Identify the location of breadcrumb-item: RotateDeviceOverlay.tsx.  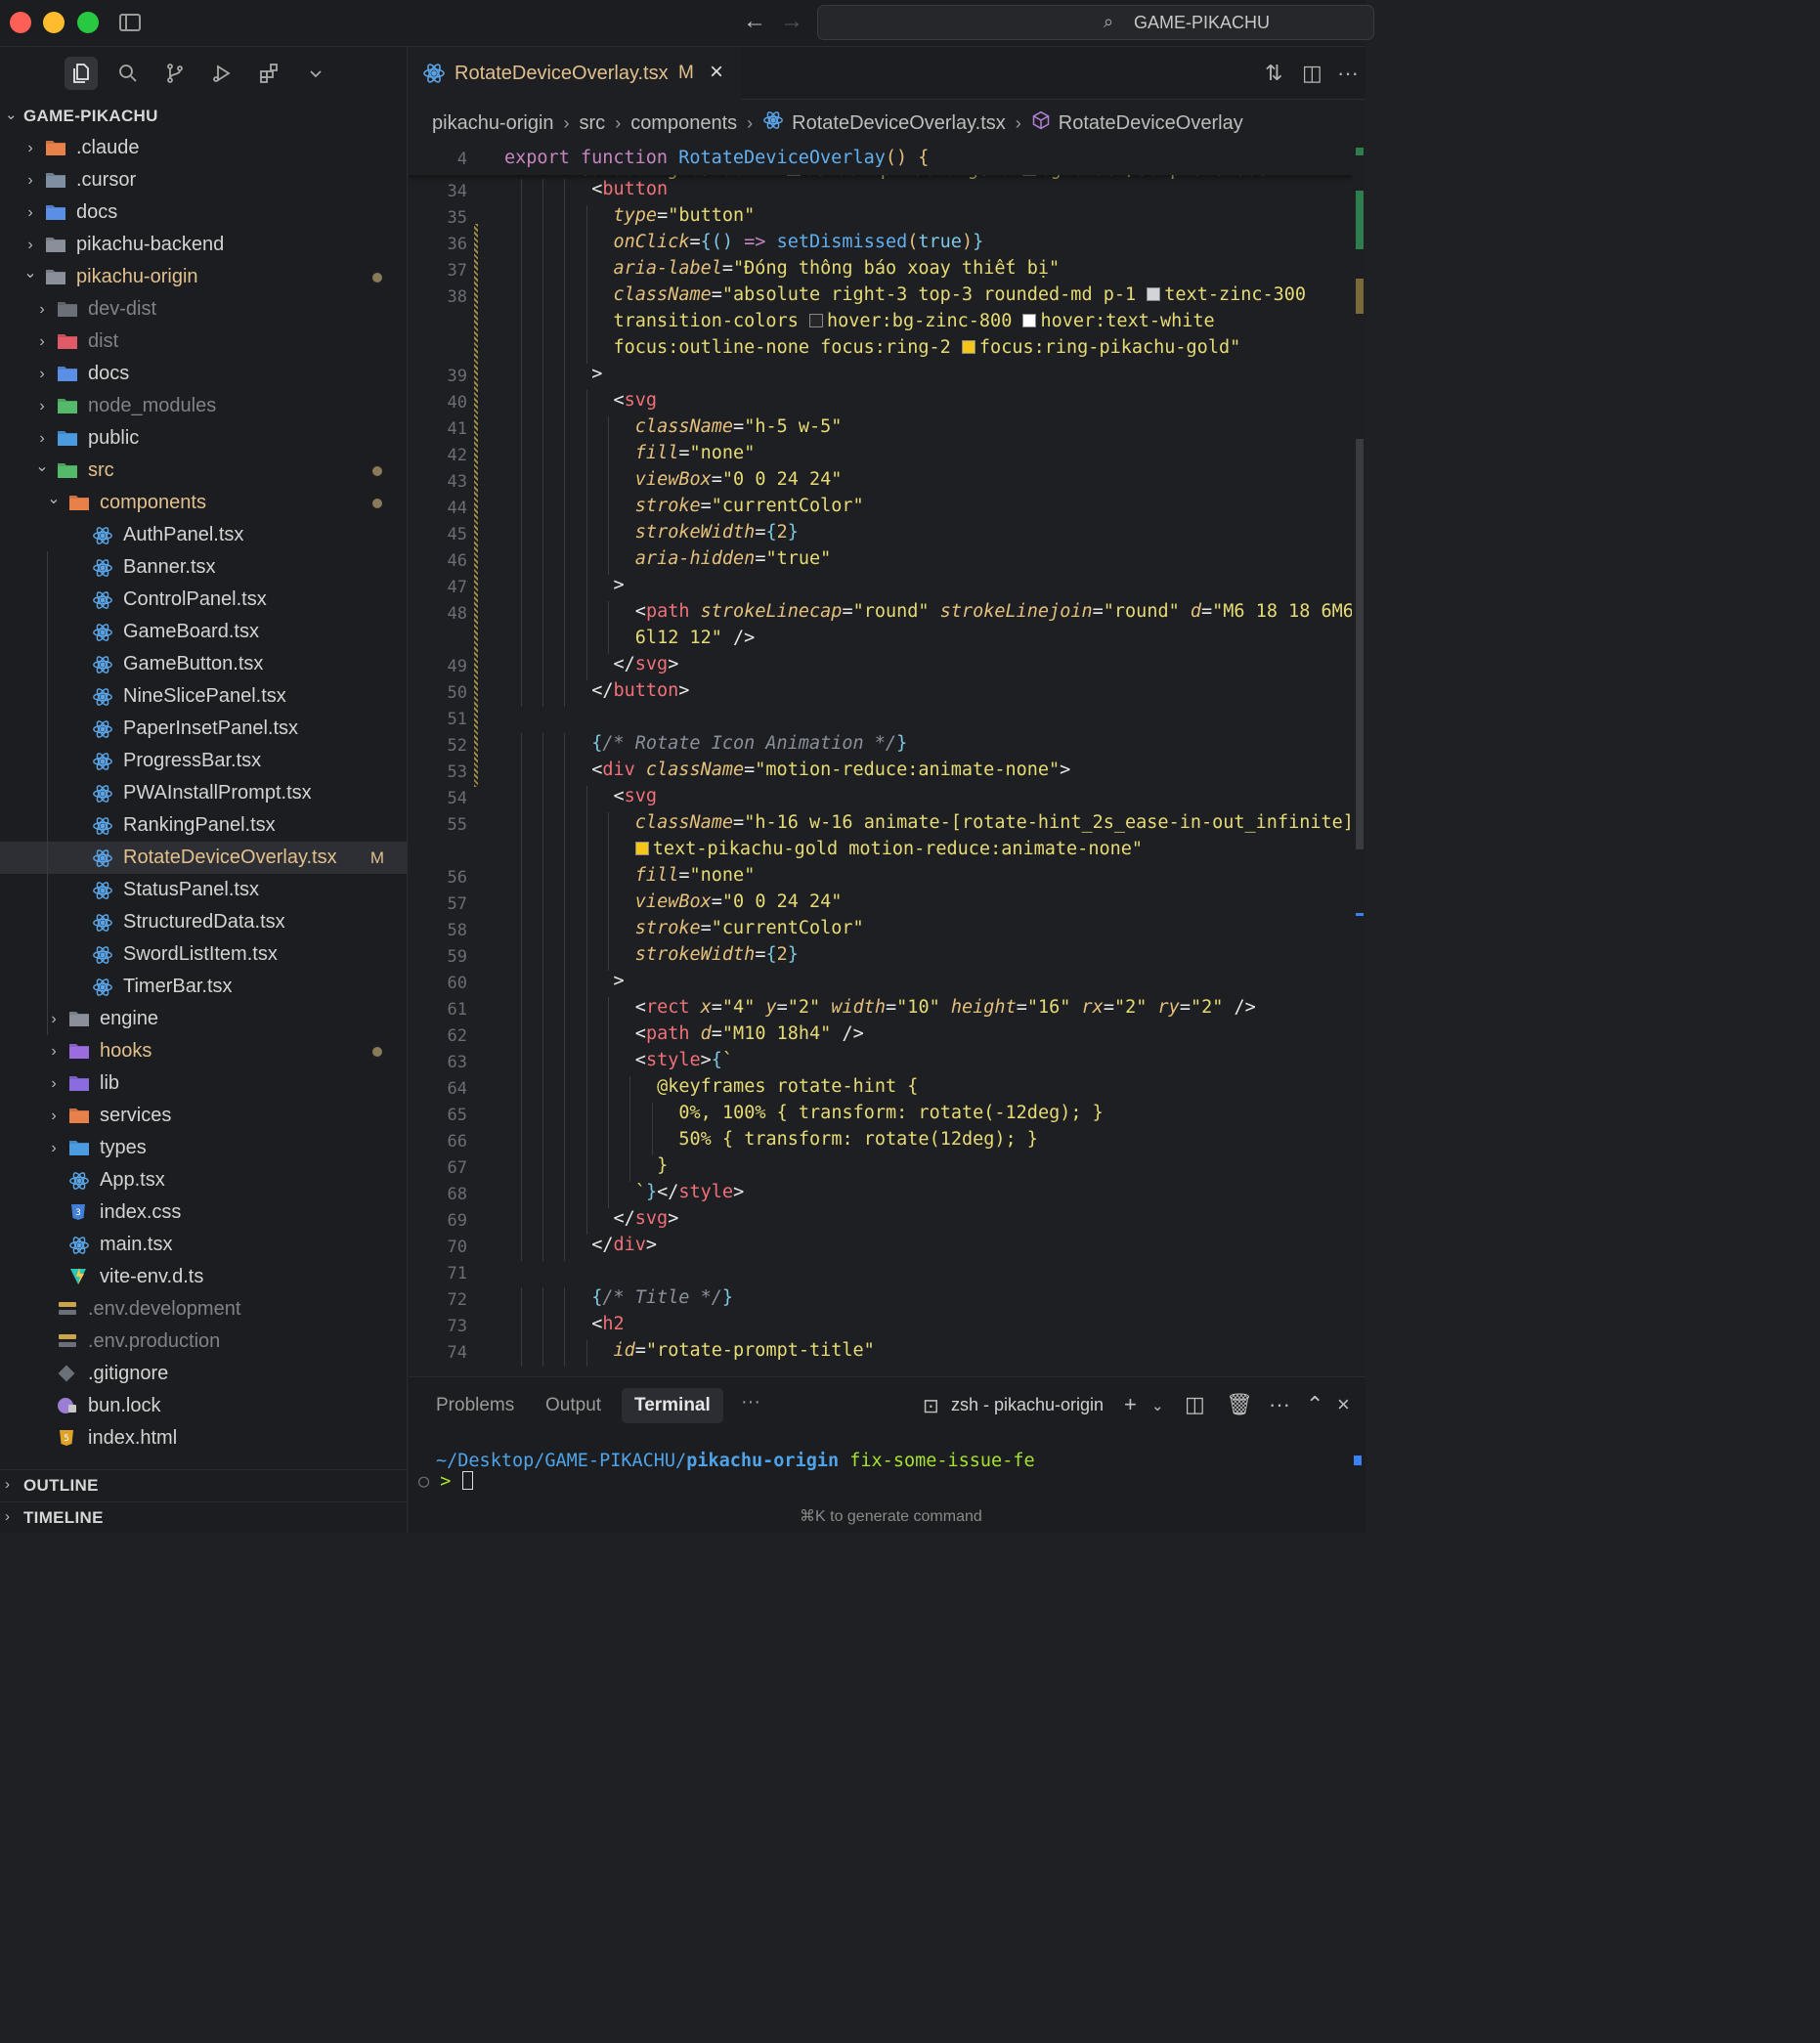
(899, 123).